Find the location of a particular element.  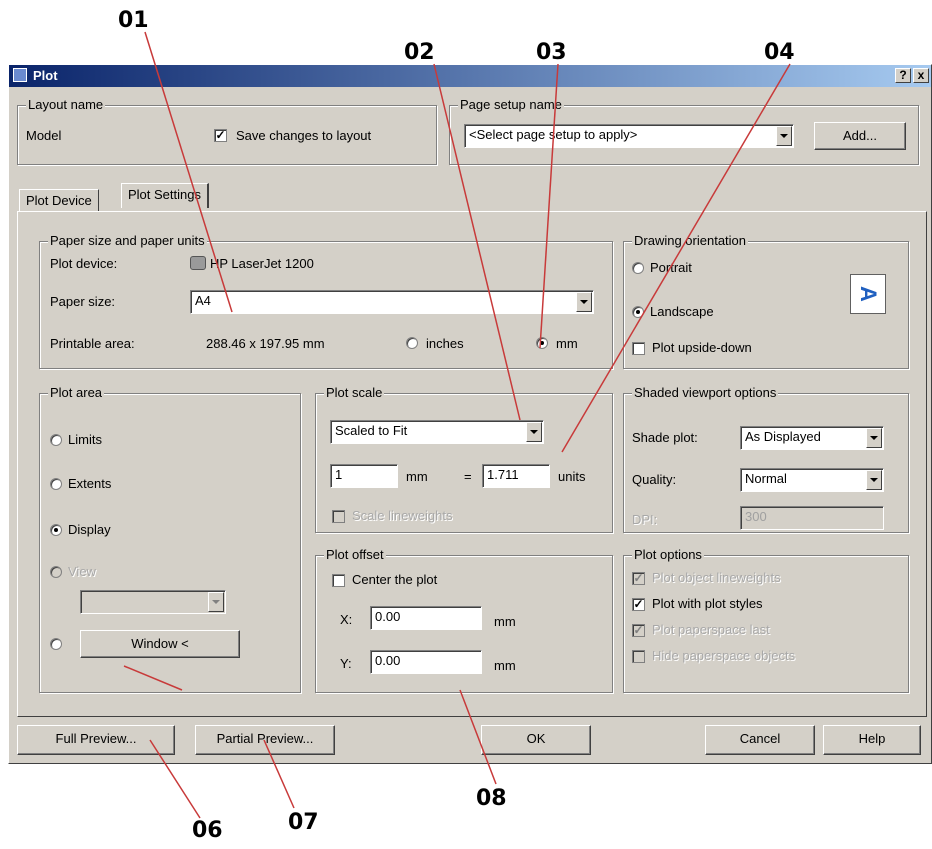

plot-options-legend: Plot options is located at coordinates (668, 554).